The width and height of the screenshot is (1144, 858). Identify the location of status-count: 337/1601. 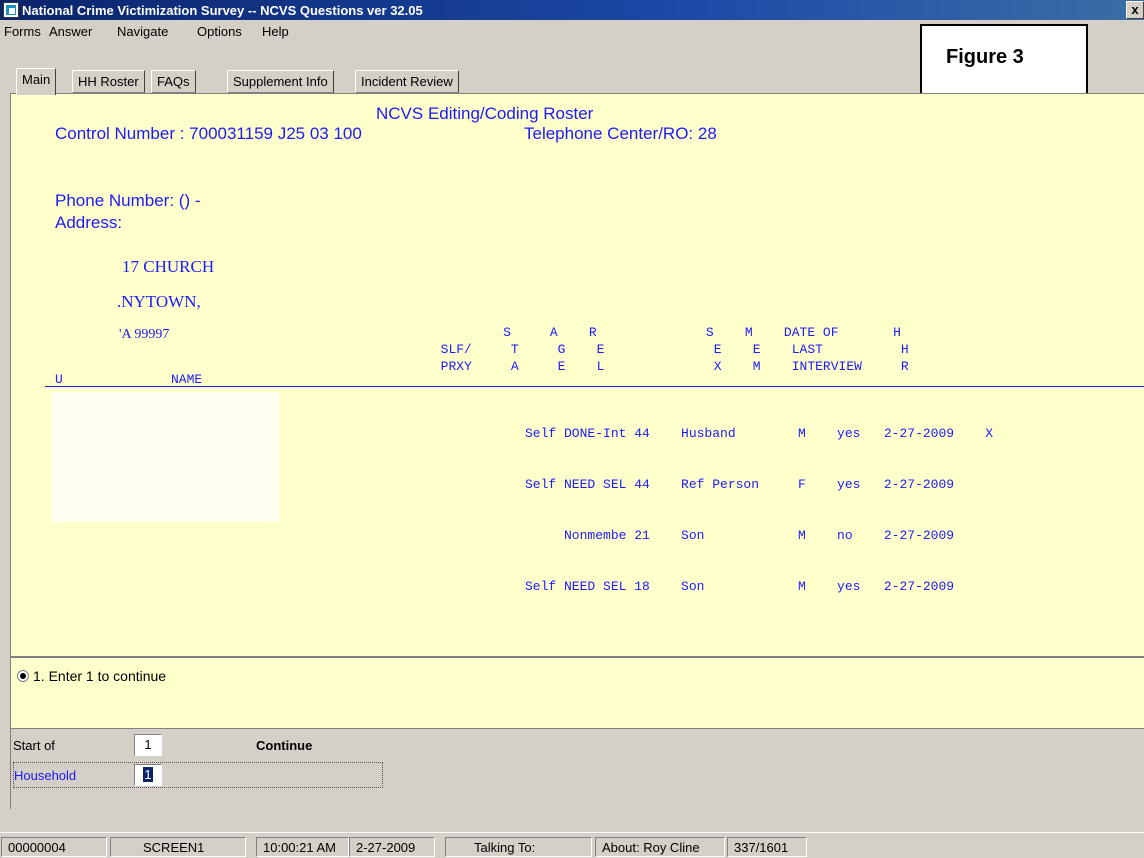
(767, 847).